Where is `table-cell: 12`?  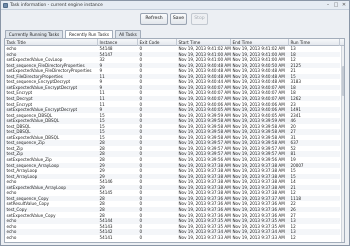 table-cell: 12 is located at coordinates (293, 237).